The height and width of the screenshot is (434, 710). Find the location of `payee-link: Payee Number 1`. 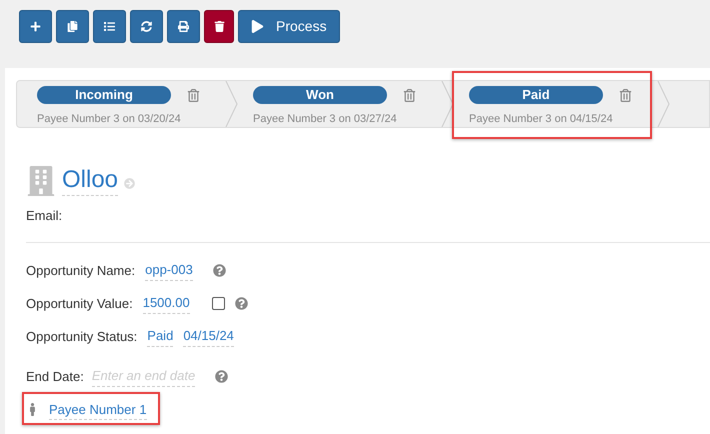

payee-link: Payee Number 1 is located at coordinates (98, 410).